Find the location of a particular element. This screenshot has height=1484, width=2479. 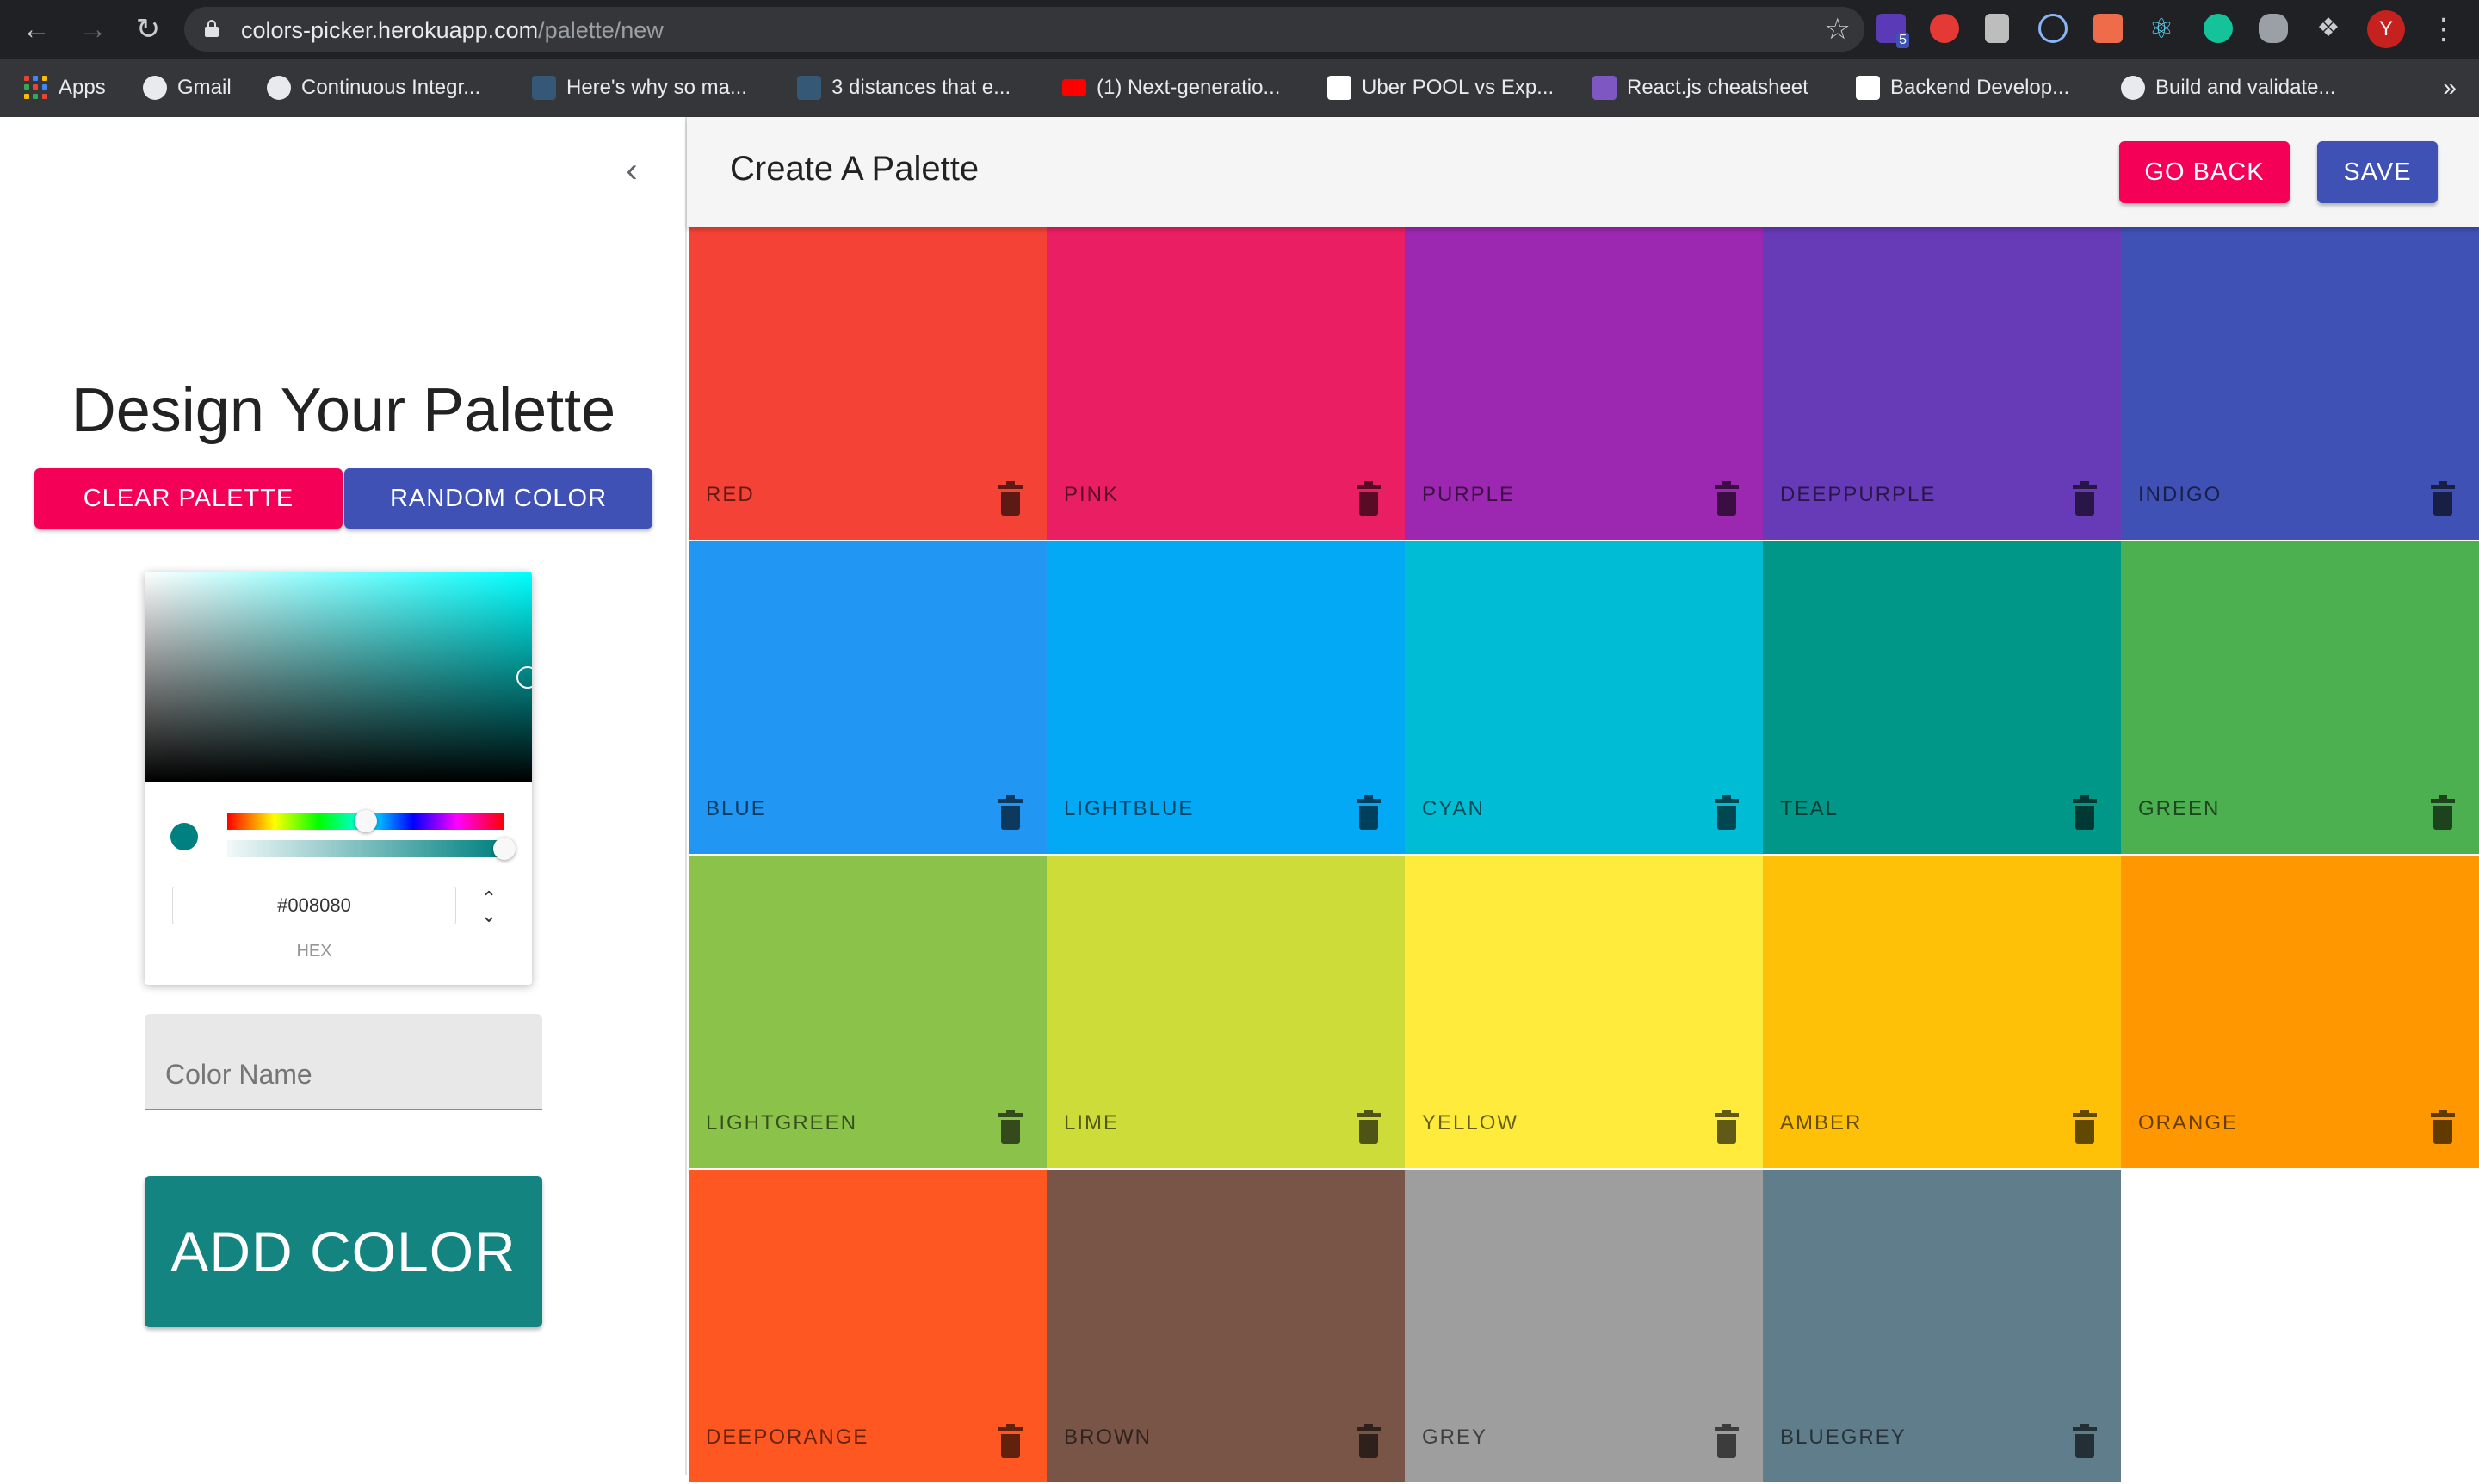

color-box-name: YELLOW is located at coordinates (1470, 1123).